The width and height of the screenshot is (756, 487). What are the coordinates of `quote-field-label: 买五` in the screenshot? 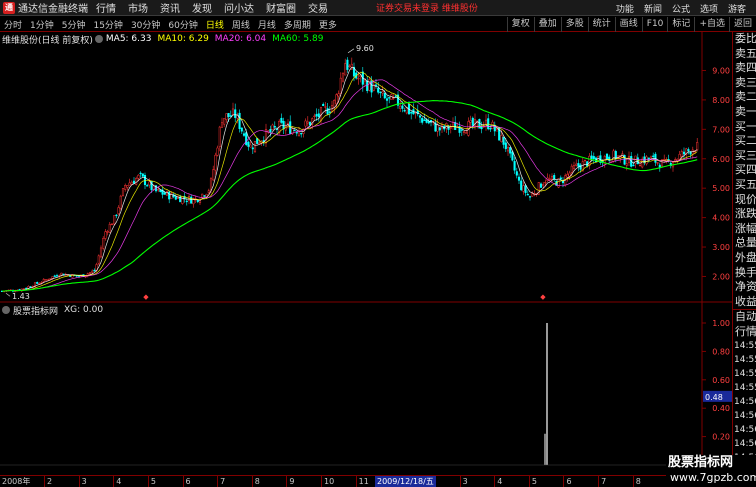 It's located at (745, 184).